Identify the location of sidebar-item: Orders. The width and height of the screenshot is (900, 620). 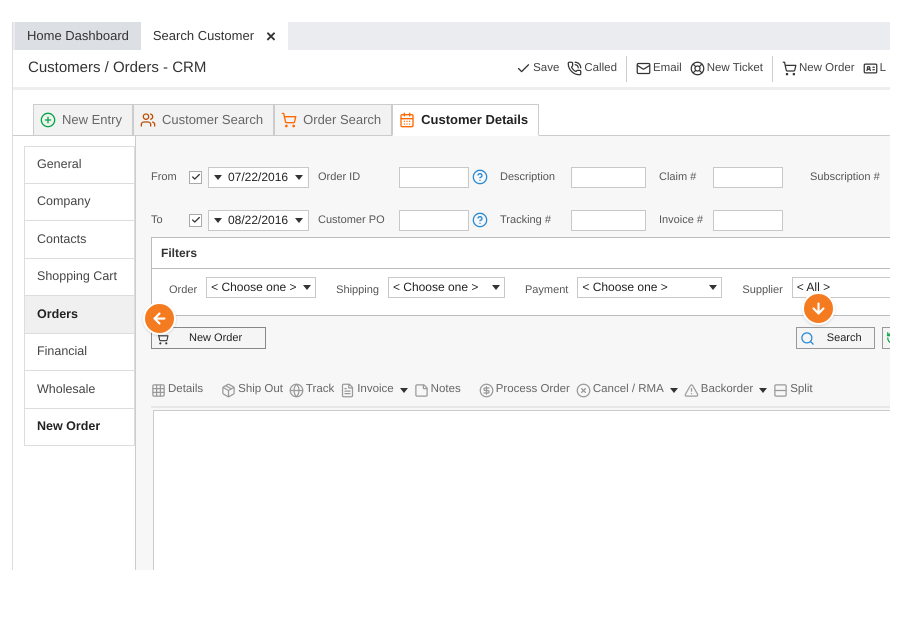
(79, 315).